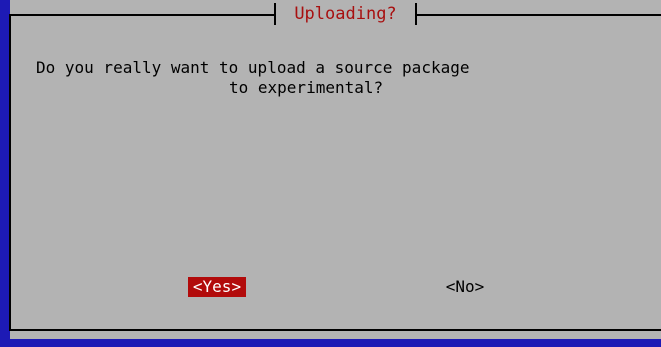 The width and height of the screenshot is (661, 347). I want to click on title-divider-right, so click(416, 14).